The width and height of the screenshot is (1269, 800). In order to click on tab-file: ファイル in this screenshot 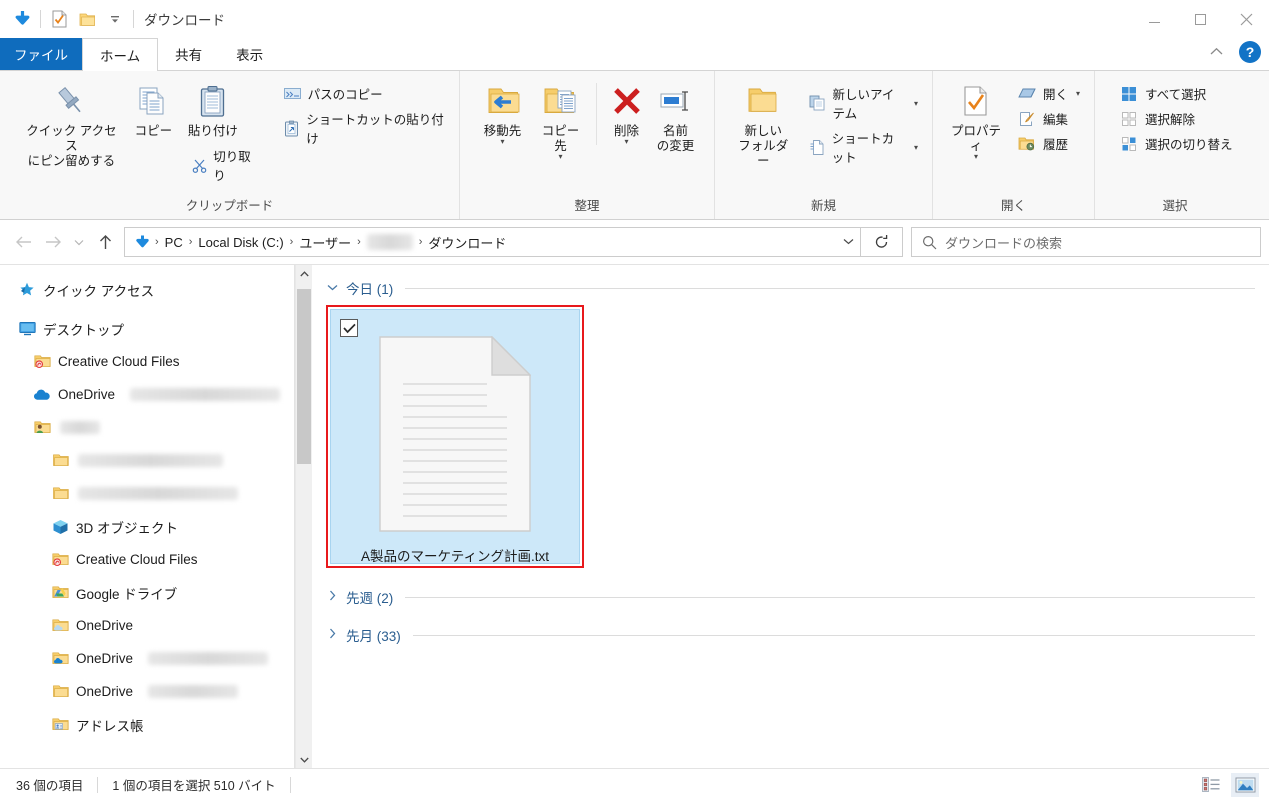, I will do `click(41, 54)`.